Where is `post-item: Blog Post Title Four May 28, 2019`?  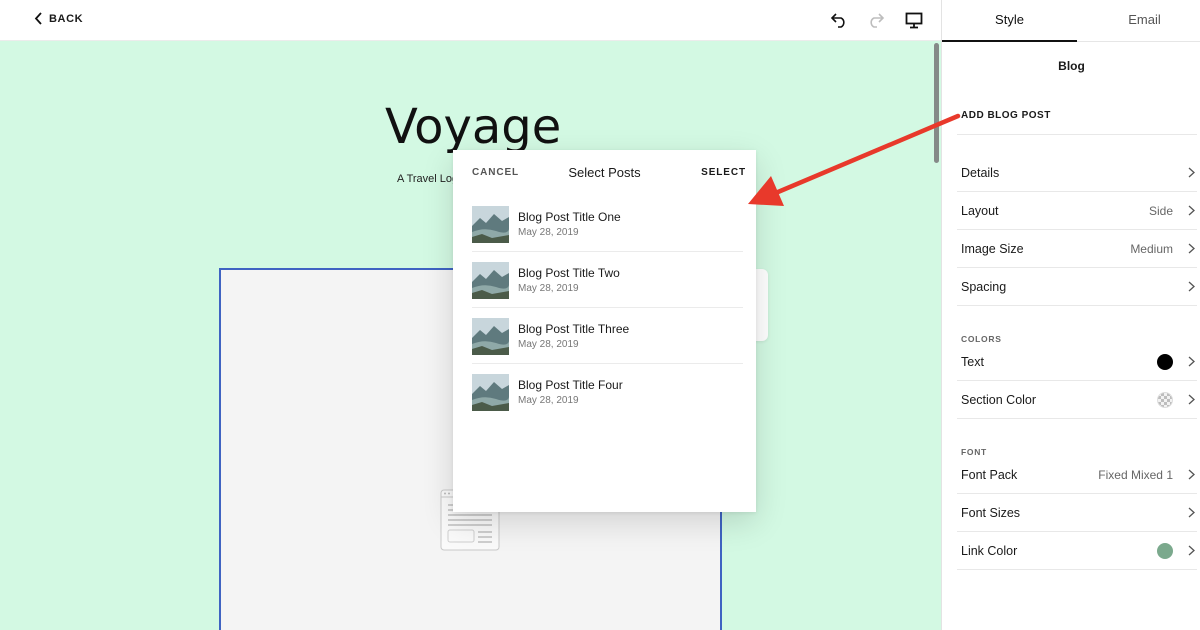
post-item: Blog Post Title Four May 28, 2019 is located at coordinates (607, 392).